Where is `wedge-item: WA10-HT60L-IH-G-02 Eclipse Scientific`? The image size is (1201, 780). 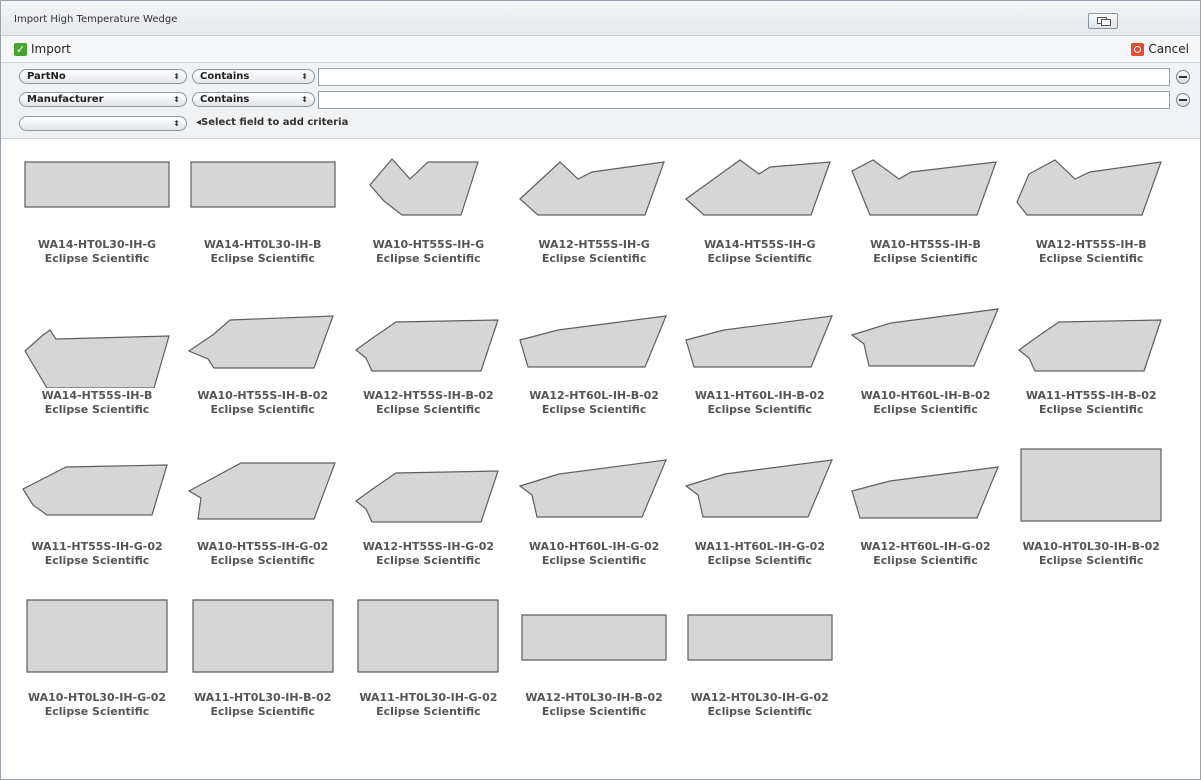
wedge-item: WA10-HT60L-IH-G-02 Eclipse Scientific is located at coordinates (600, 506).